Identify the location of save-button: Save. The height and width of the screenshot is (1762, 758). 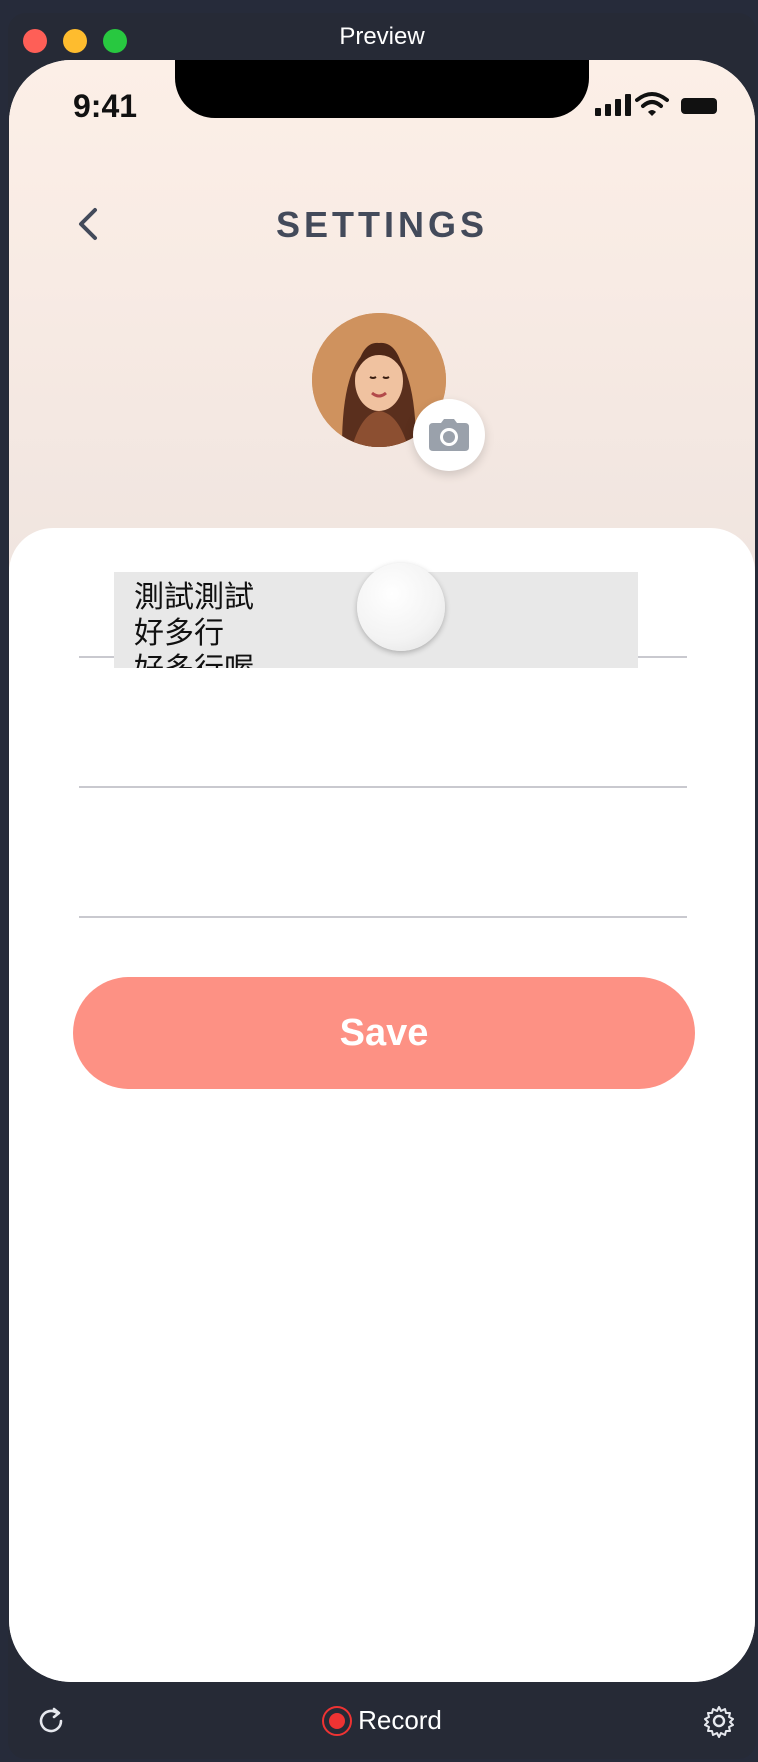
(384, 1033).